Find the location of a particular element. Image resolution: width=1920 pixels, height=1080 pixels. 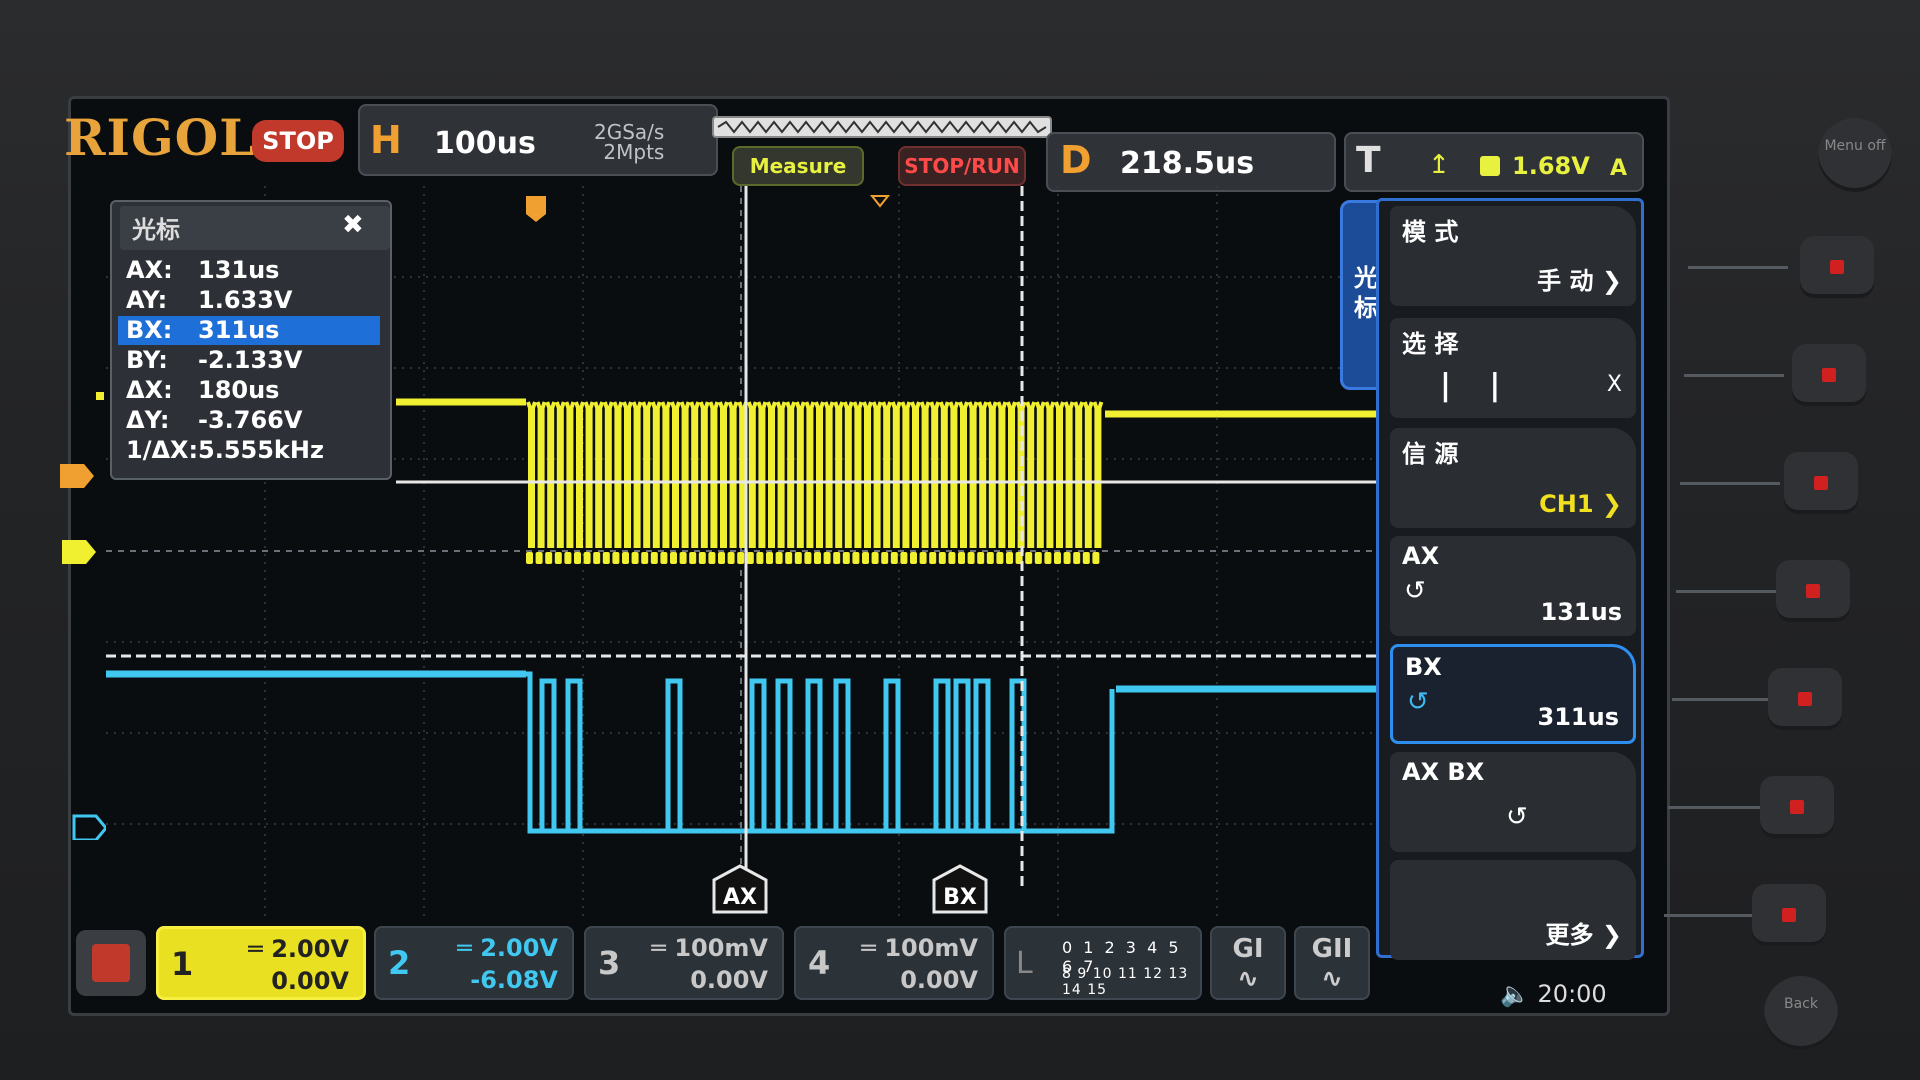

menu-item-label: 信 源 is located at coordinates (1430, 454).